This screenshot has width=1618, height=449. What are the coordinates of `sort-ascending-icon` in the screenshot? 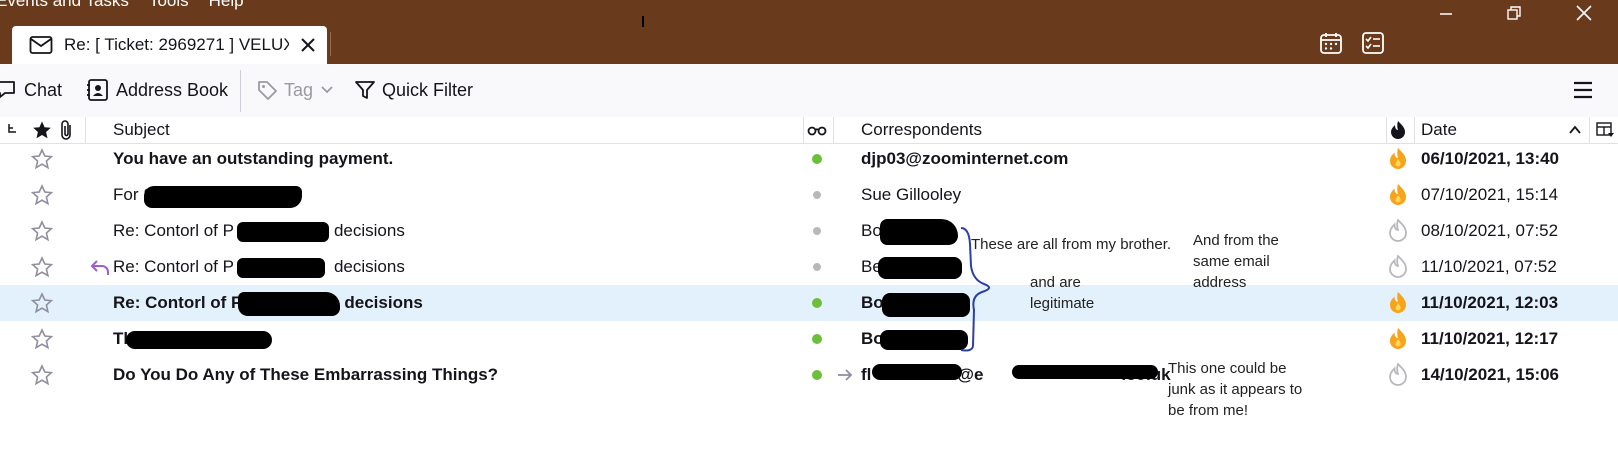 It's located at (1575, 130).